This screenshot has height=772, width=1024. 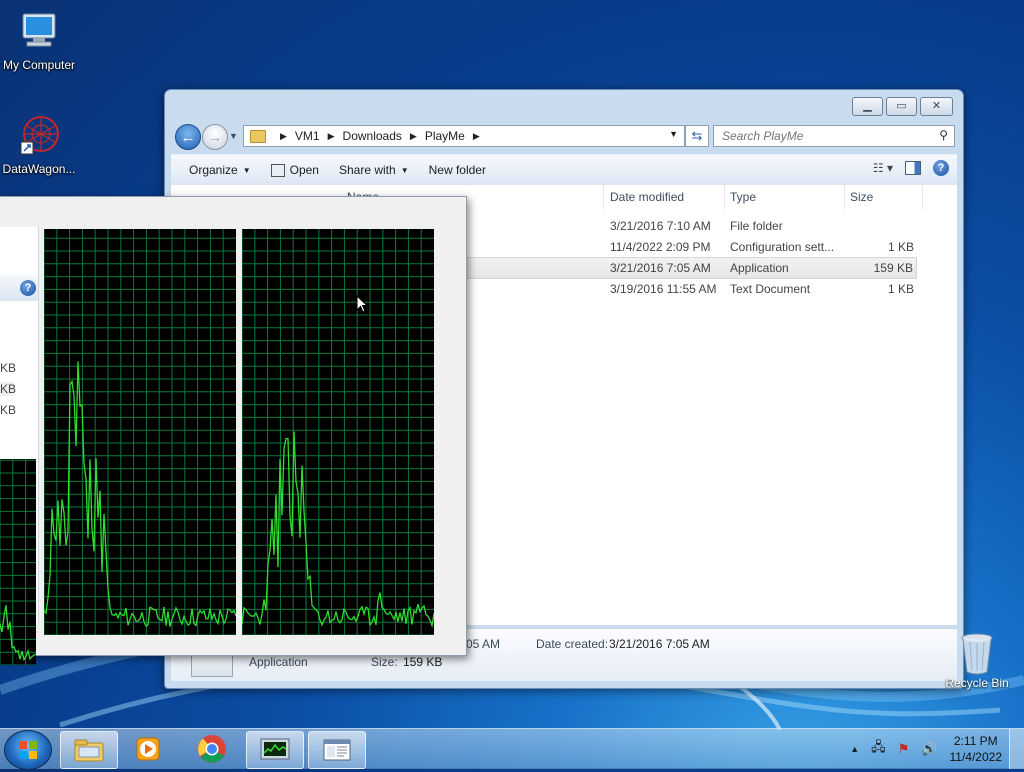 I want to click on open-app-icon, so click(x=277, y=170).